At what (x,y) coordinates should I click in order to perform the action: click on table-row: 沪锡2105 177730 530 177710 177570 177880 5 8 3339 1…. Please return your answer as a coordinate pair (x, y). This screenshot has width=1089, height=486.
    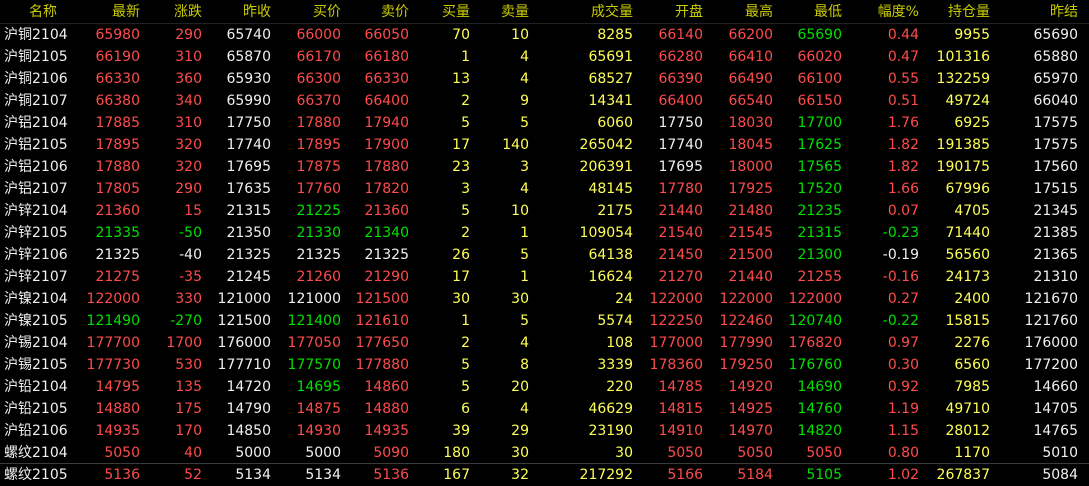
    Looking at the image, I should click on (544, 365).